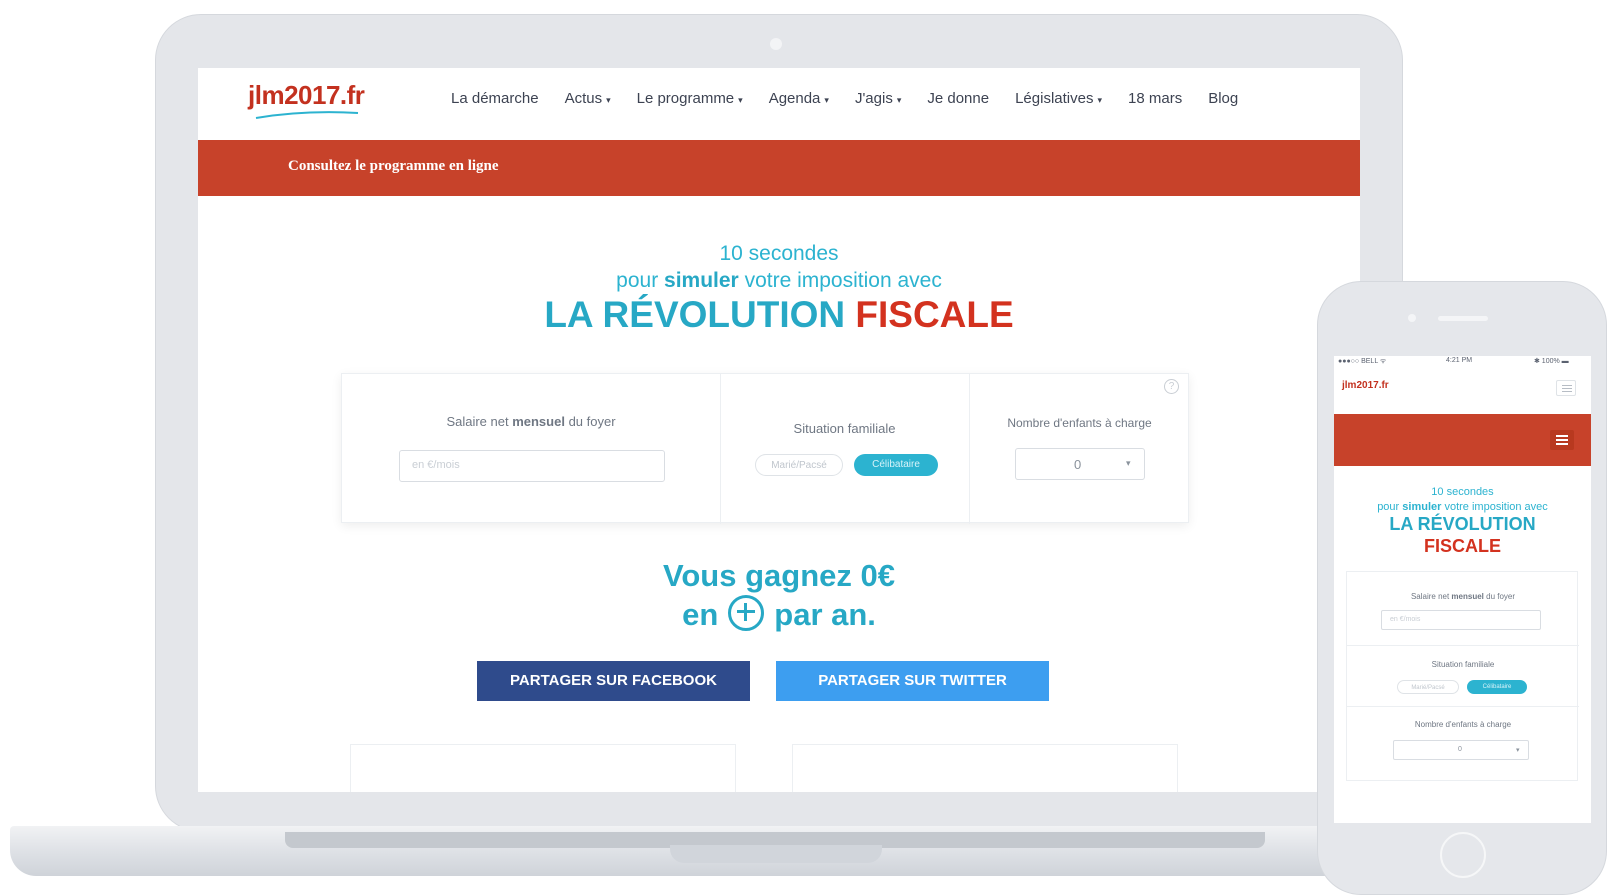 The width and height of the screenshot is (1612, 895). Describe the element at coordinates (1462, 546) in the screenshot. I see `phone-hero-title-2: FISCALE` at that location.